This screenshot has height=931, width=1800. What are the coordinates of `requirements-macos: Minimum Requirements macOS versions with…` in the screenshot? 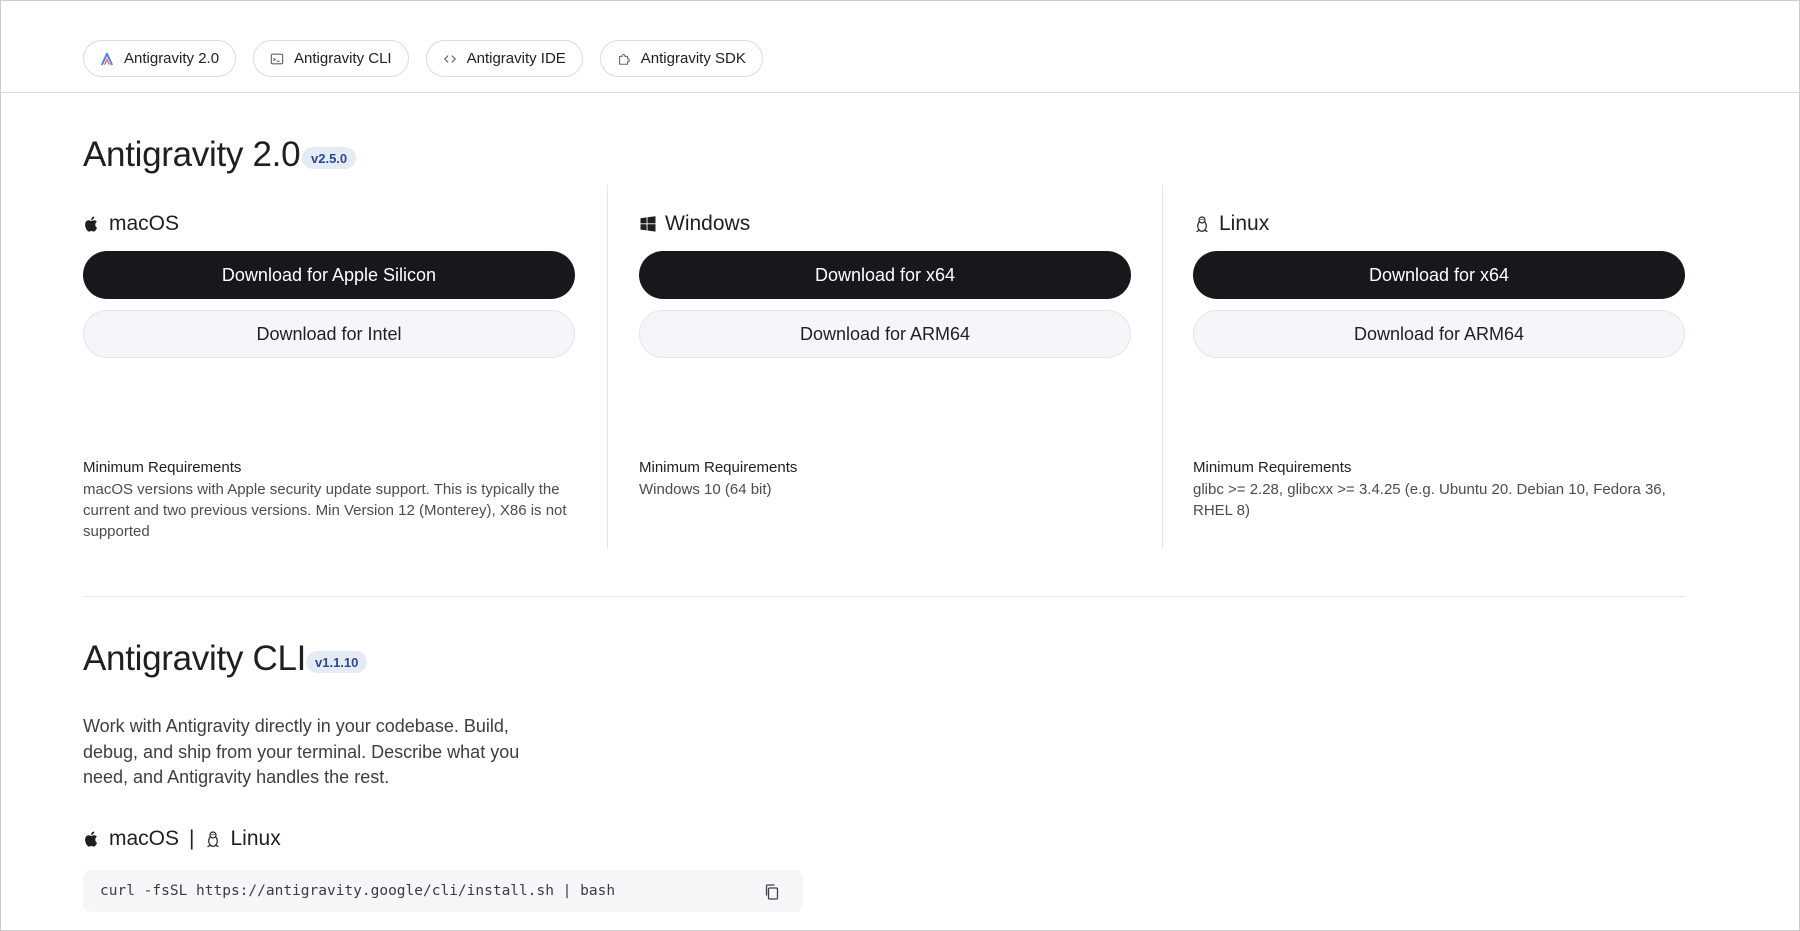 It's located at (329, 500).